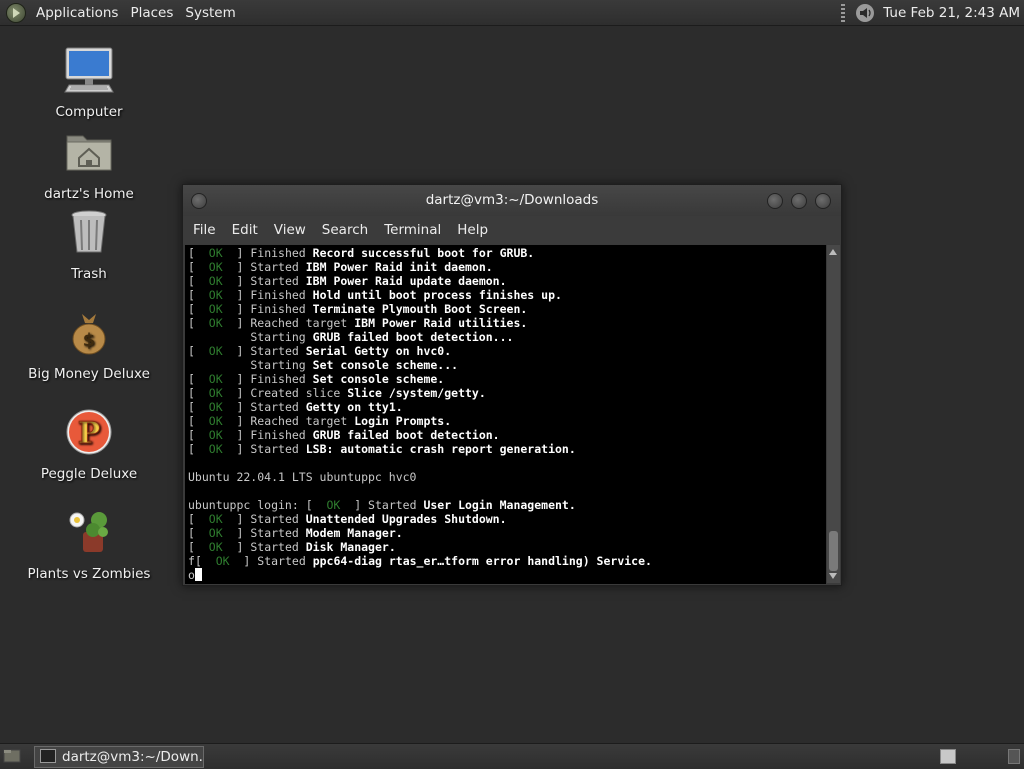 The image size is (1024, 769). Describe the element at coordinates (472, 230) in the screenshot. I see `menu-help: Help` at that location.